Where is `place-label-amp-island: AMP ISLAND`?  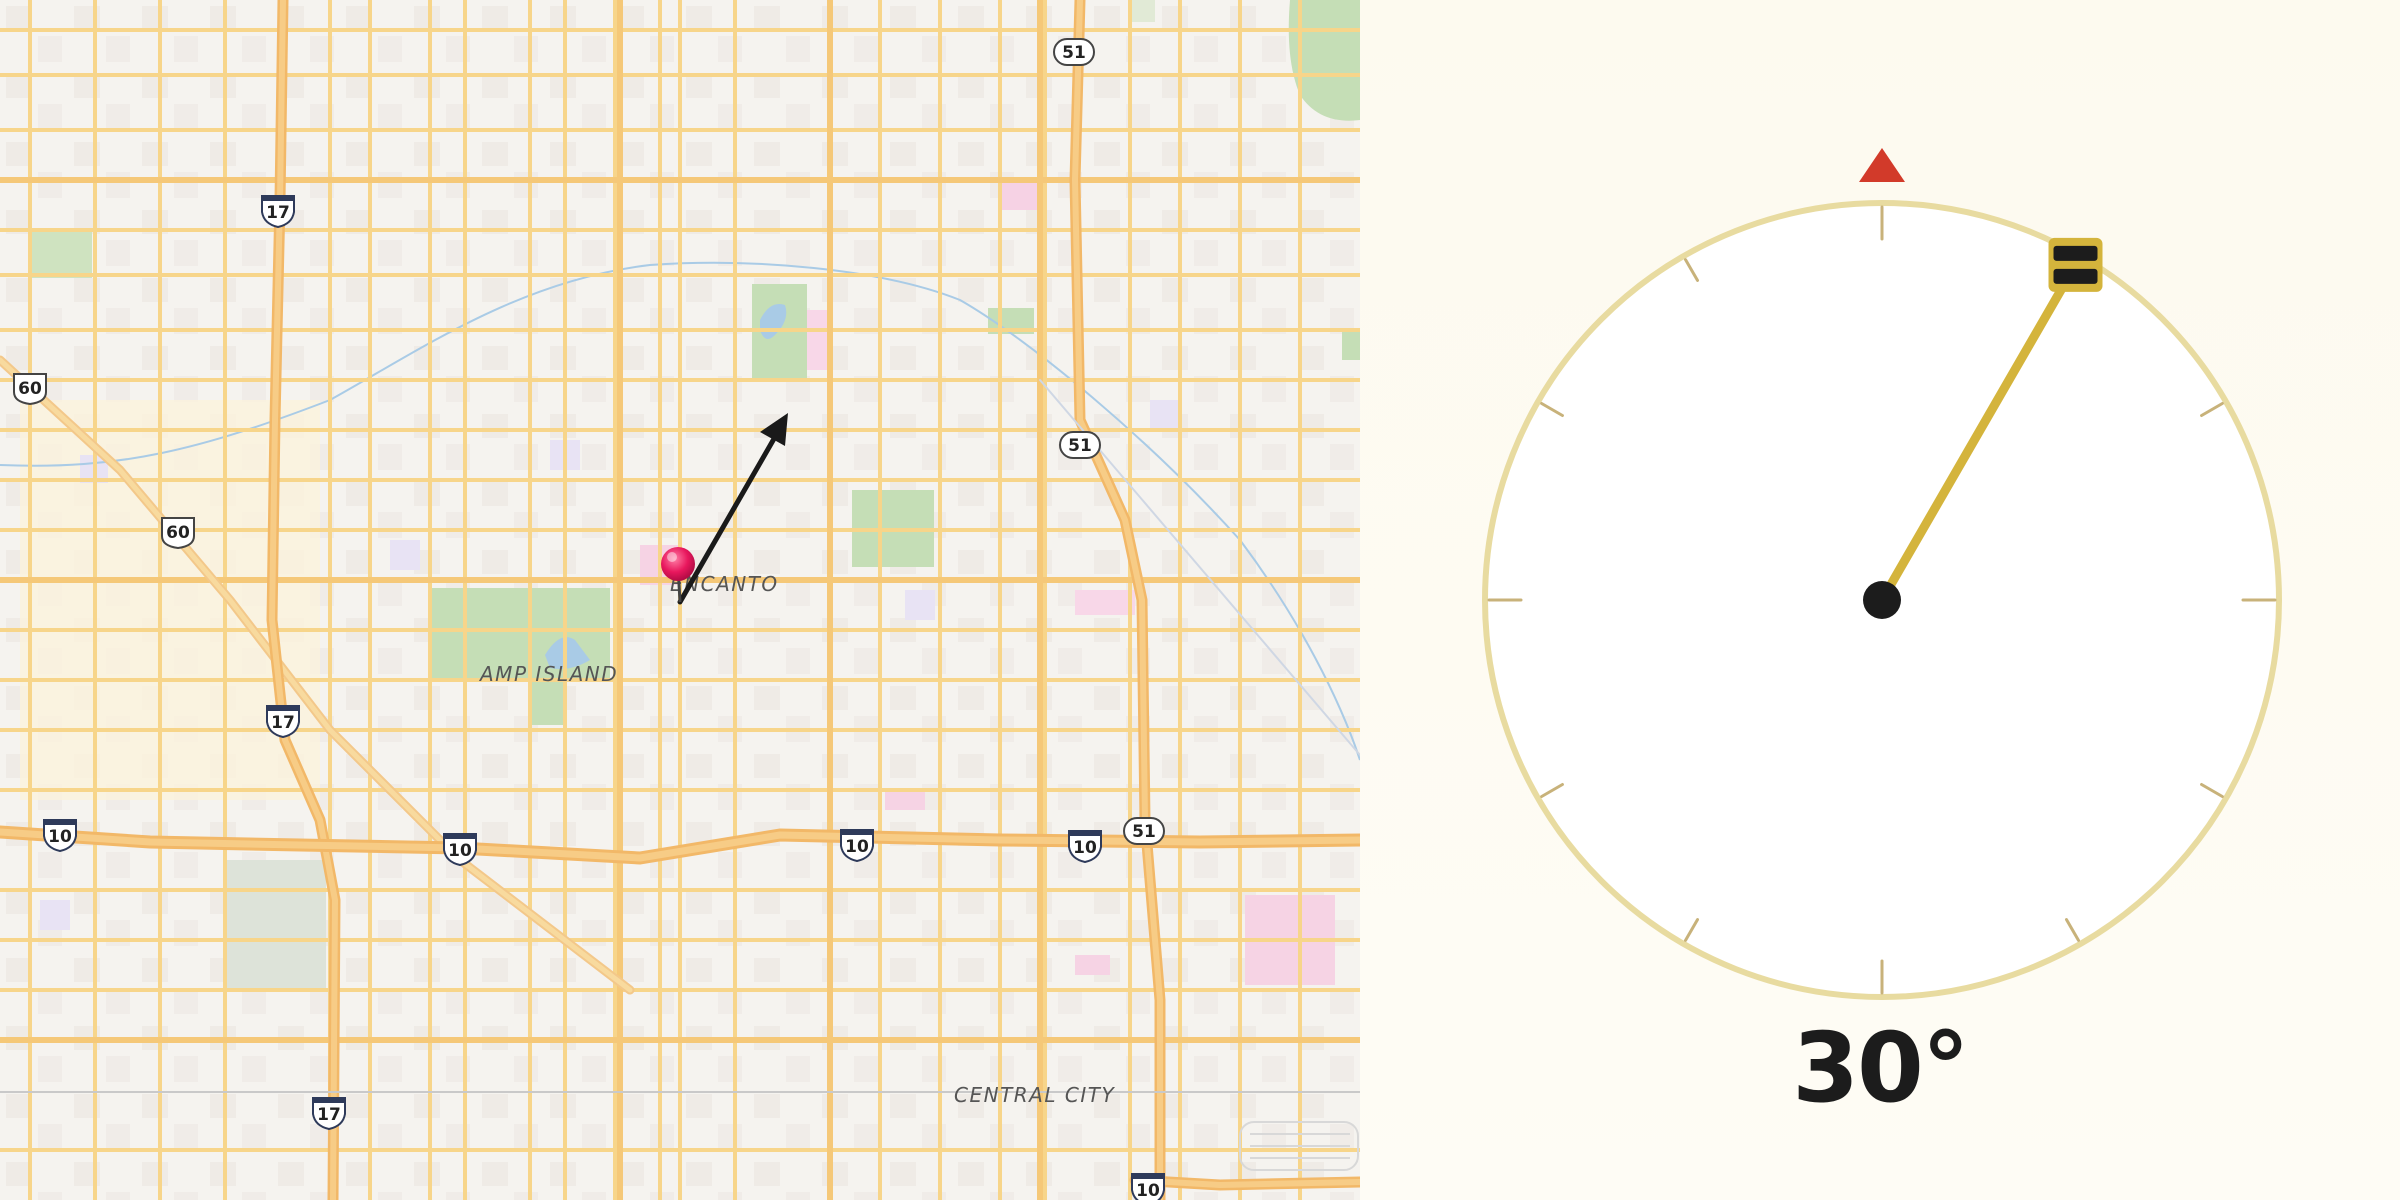 place-label-amp-island: AMP ISLAND is located at coordinates (548, 674).